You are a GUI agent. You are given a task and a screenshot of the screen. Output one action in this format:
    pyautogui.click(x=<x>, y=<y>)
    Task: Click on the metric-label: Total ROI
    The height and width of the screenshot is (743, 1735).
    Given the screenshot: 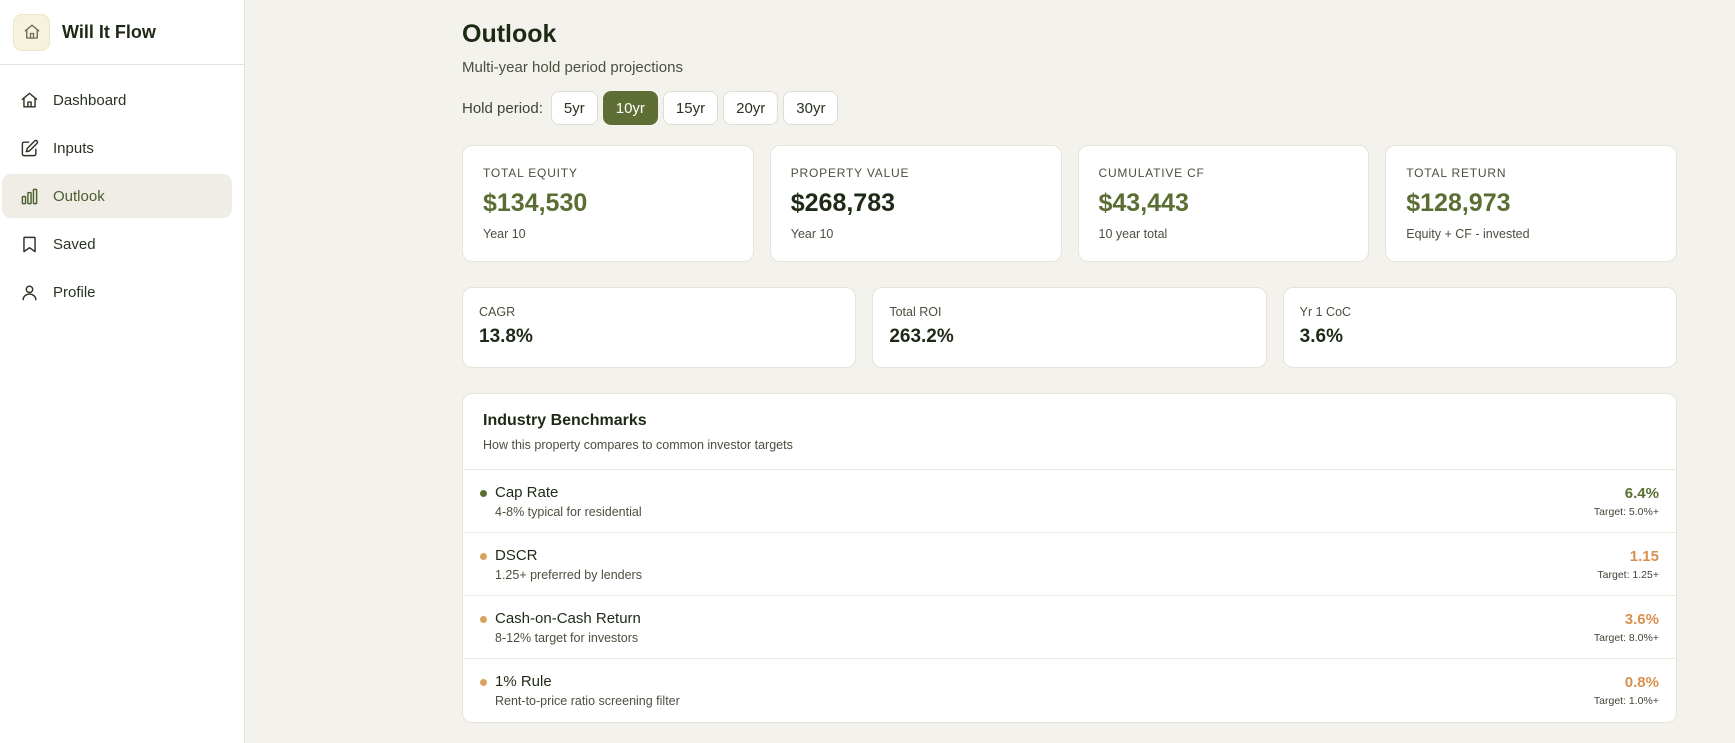 What is the action you would take?
    pyautogui.click(x=915, y=312)
    